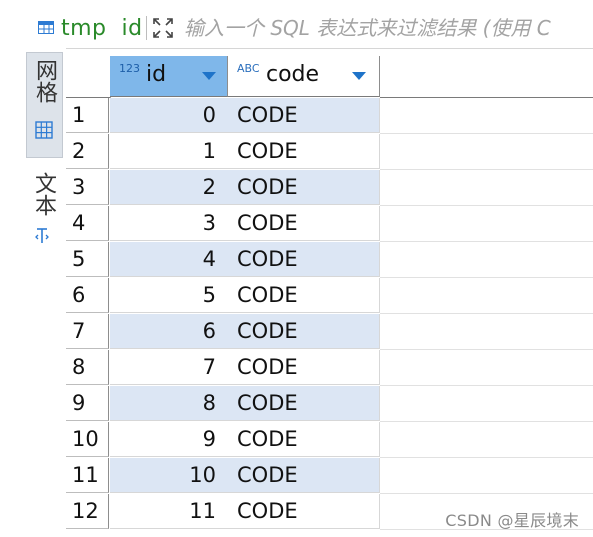 The image size is (593, 537). I want to click on table-row: 4 3 CODE, so click(329, 224).